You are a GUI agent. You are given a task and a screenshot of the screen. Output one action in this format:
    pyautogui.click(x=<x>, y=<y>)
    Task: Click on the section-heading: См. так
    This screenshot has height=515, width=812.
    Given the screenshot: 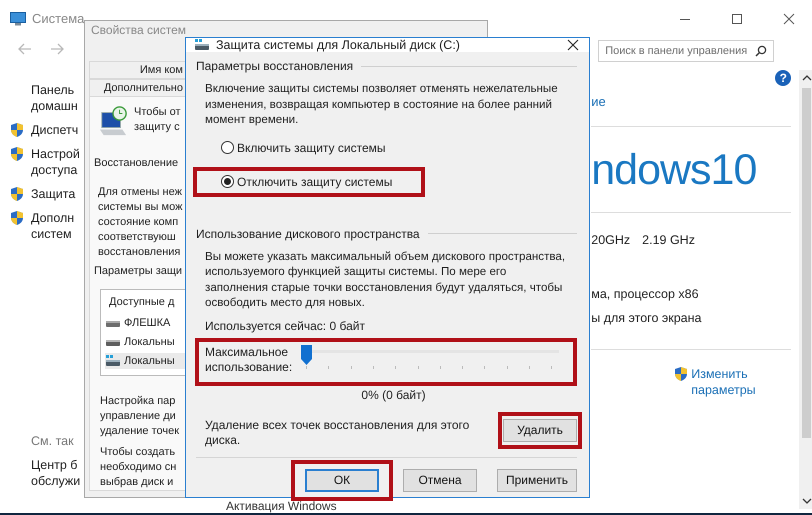 What is the action you would take?
    pyautogui.click(x=53, y=441)
    